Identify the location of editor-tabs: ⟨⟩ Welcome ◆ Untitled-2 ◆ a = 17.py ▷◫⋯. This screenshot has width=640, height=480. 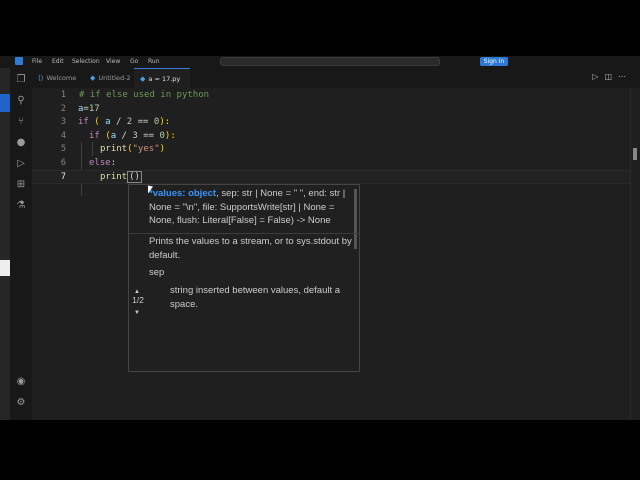
(336, 84).